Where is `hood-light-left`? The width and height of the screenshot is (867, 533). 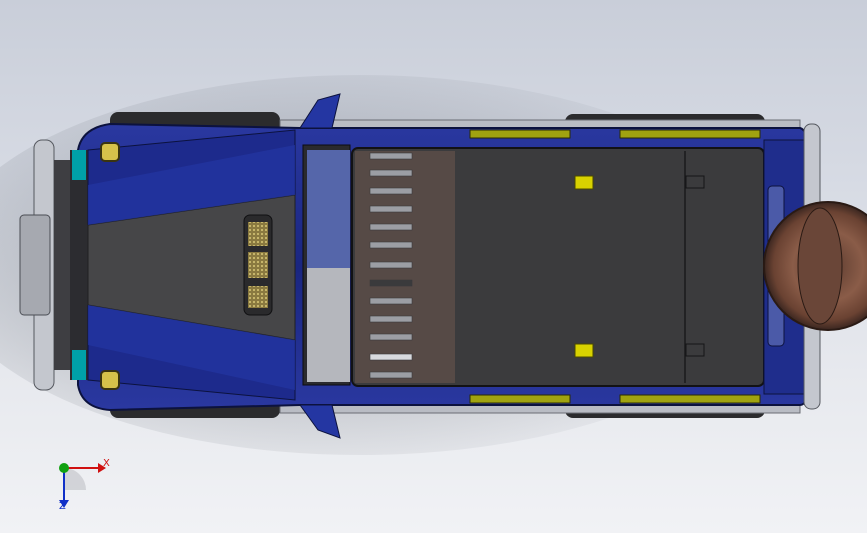
hood-light-left is located at coordinates (110, 152).